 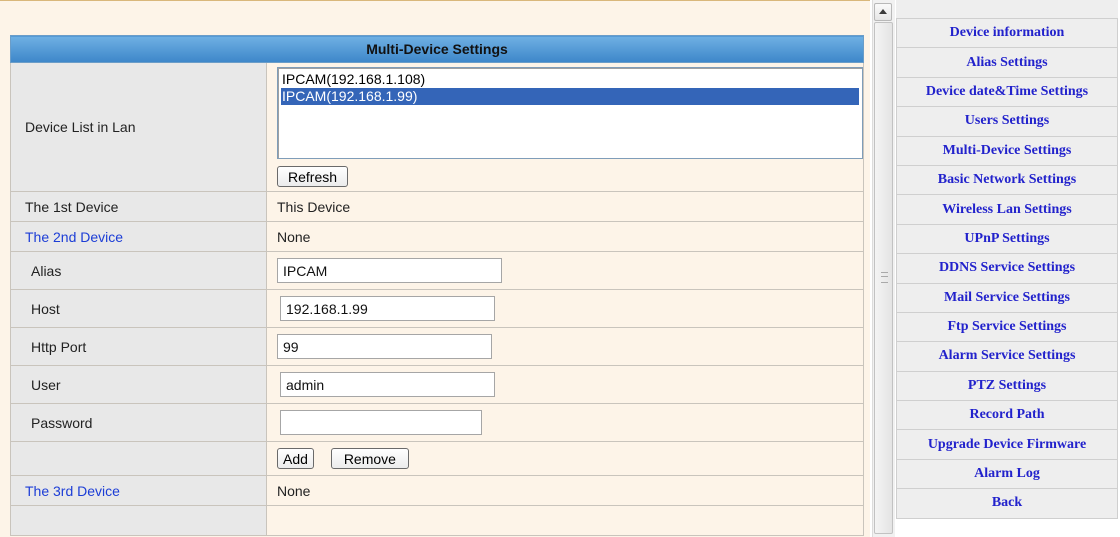 I want to click on menu-item-label: Alarm Log, so click(x=1007, y=474).